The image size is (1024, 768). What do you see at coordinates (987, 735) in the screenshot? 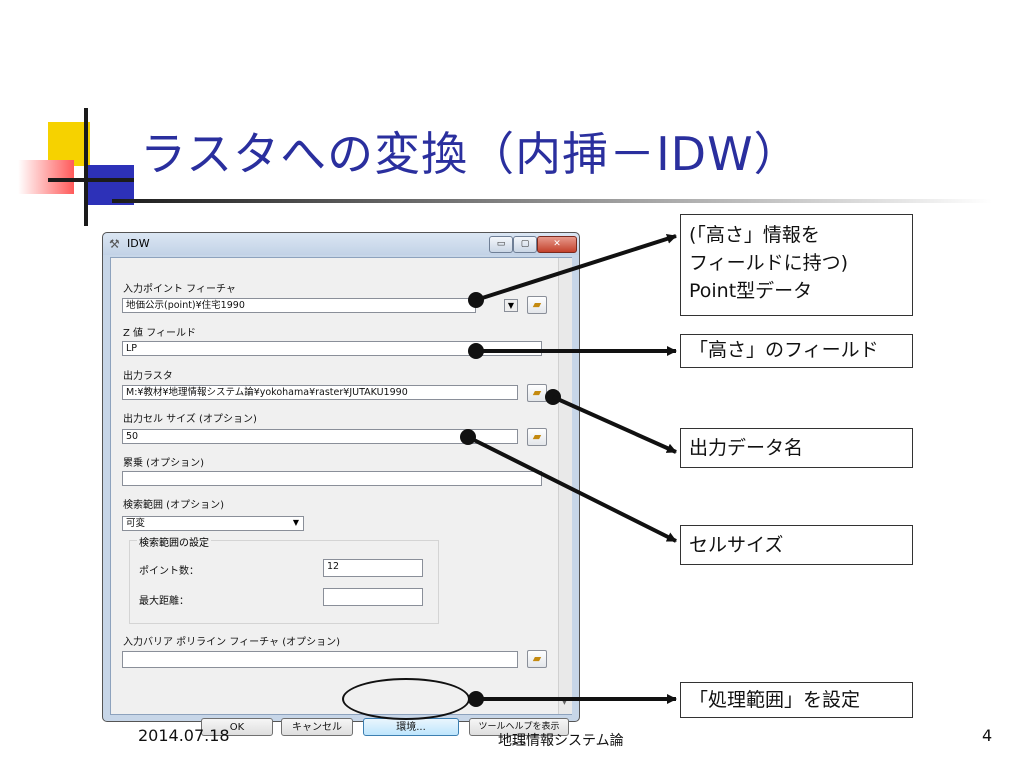
I see `page-number: 4` at bounding box center [987, 735].